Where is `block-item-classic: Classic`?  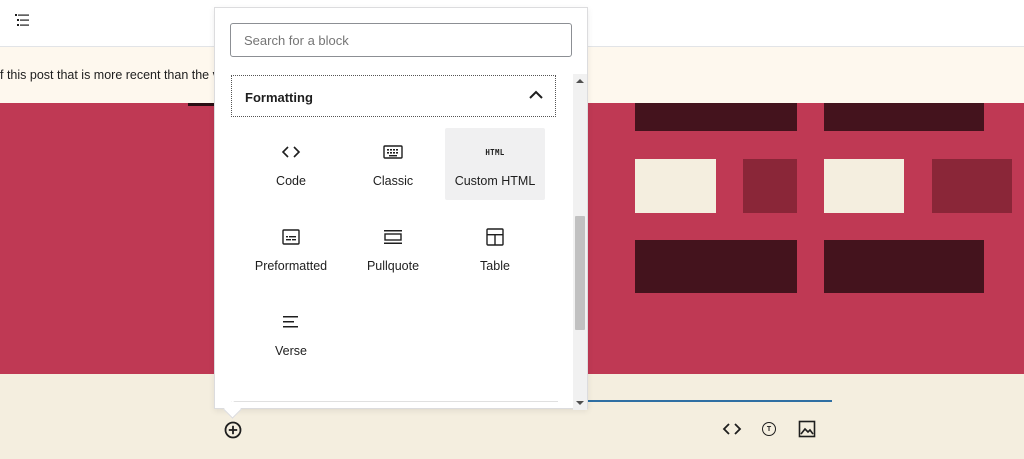
block-item-classic: Classic is located at coordinates (393, 164).